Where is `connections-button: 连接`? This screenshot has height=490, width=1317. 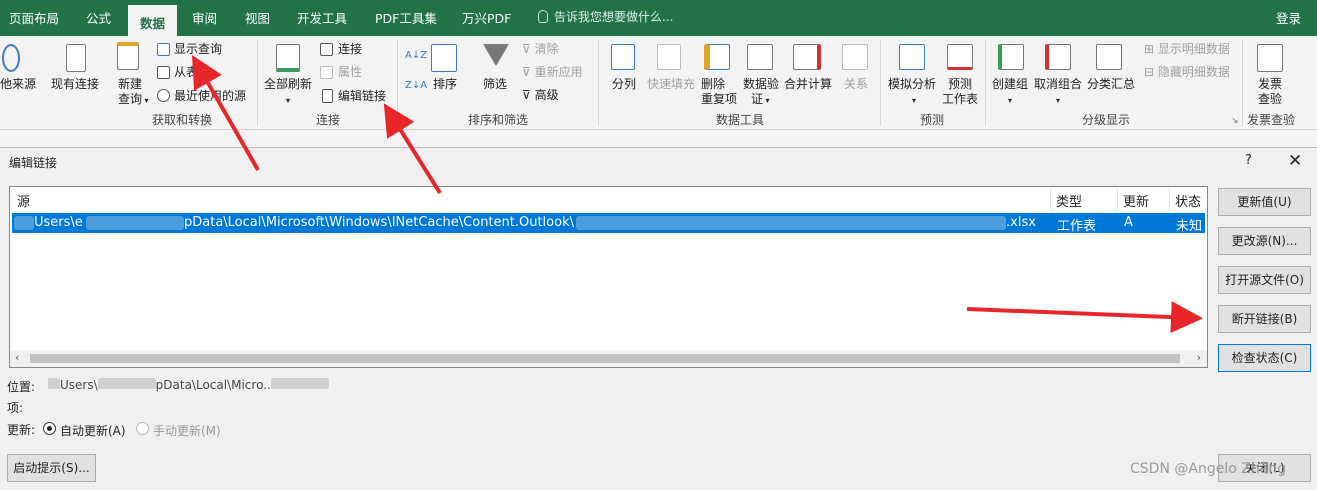 connections-button: 连接 is located at coordinates (350, 49).